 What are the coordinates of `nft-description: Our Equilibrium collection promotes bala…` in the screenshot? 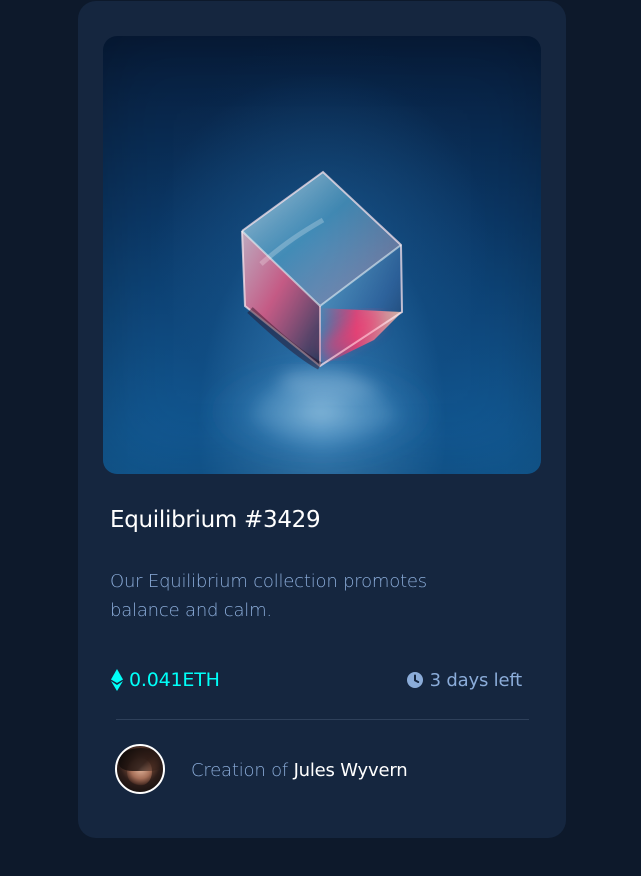 It's located at (268, 596).